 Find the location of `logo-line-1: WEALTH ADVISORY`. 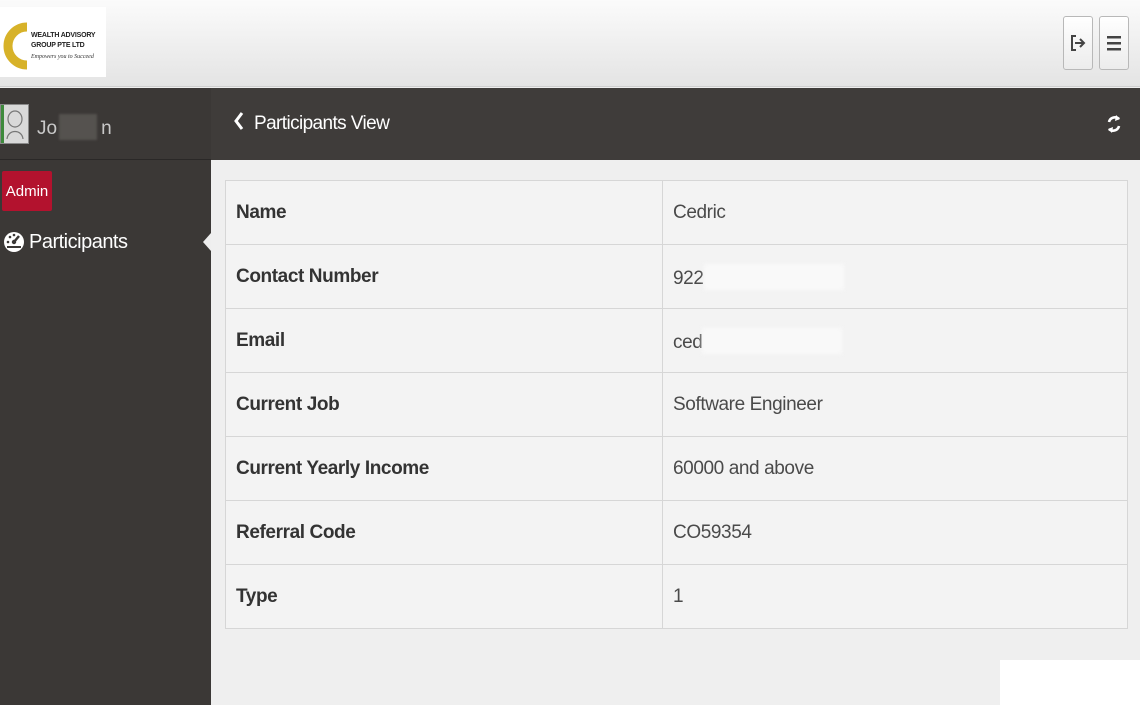

logo-line-1: WEALTH ADVISORY is located at coordinates (63, 35).